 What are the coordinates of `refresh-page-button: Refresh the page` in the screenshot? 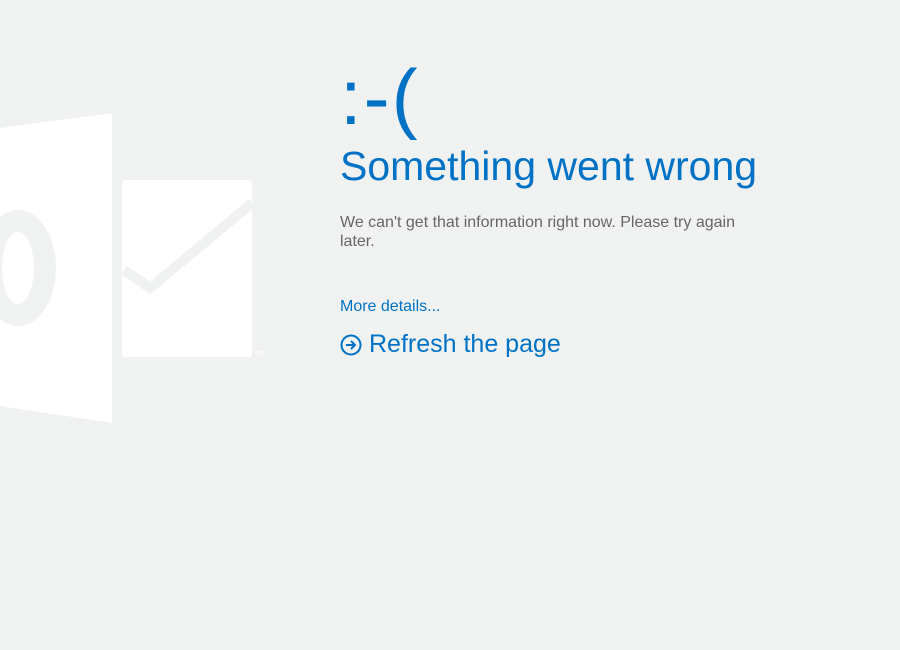 It's located at (550, 344).